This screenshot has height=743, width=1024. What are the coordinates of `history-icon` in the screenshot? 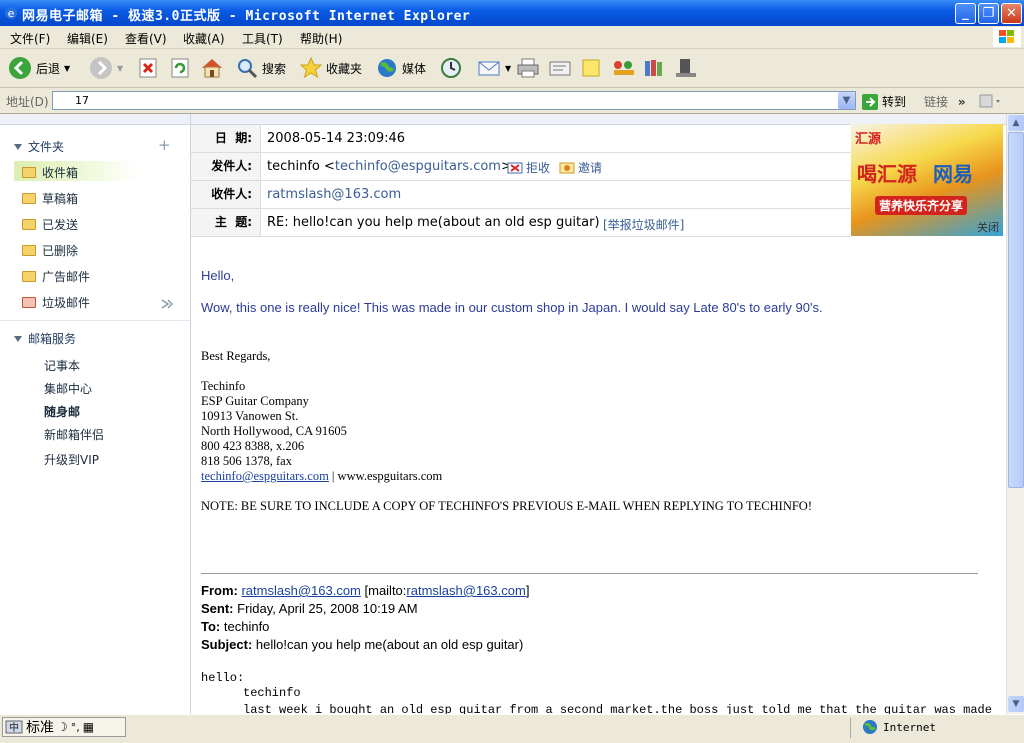 It's located at (451, 68).